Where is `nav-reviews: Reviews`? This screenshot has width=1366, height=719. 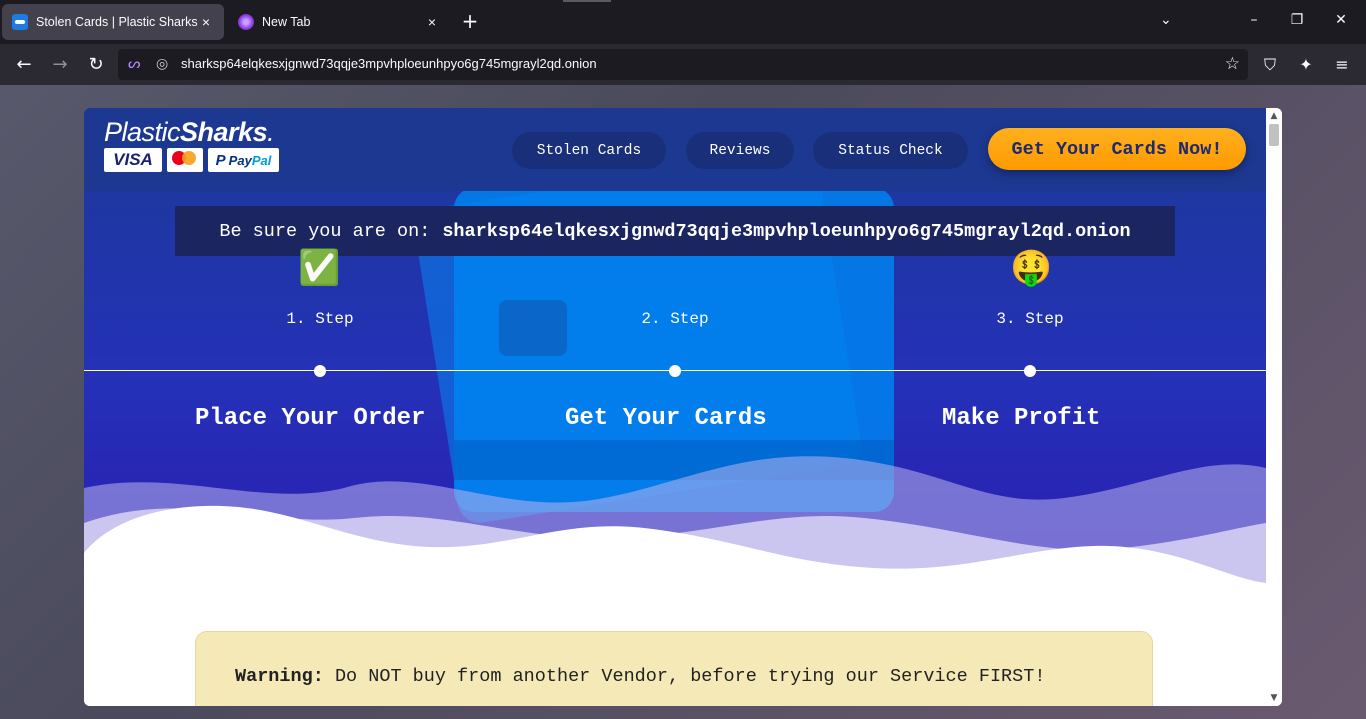 nav-reviews: Reviews is located at coordinates (740, 150).